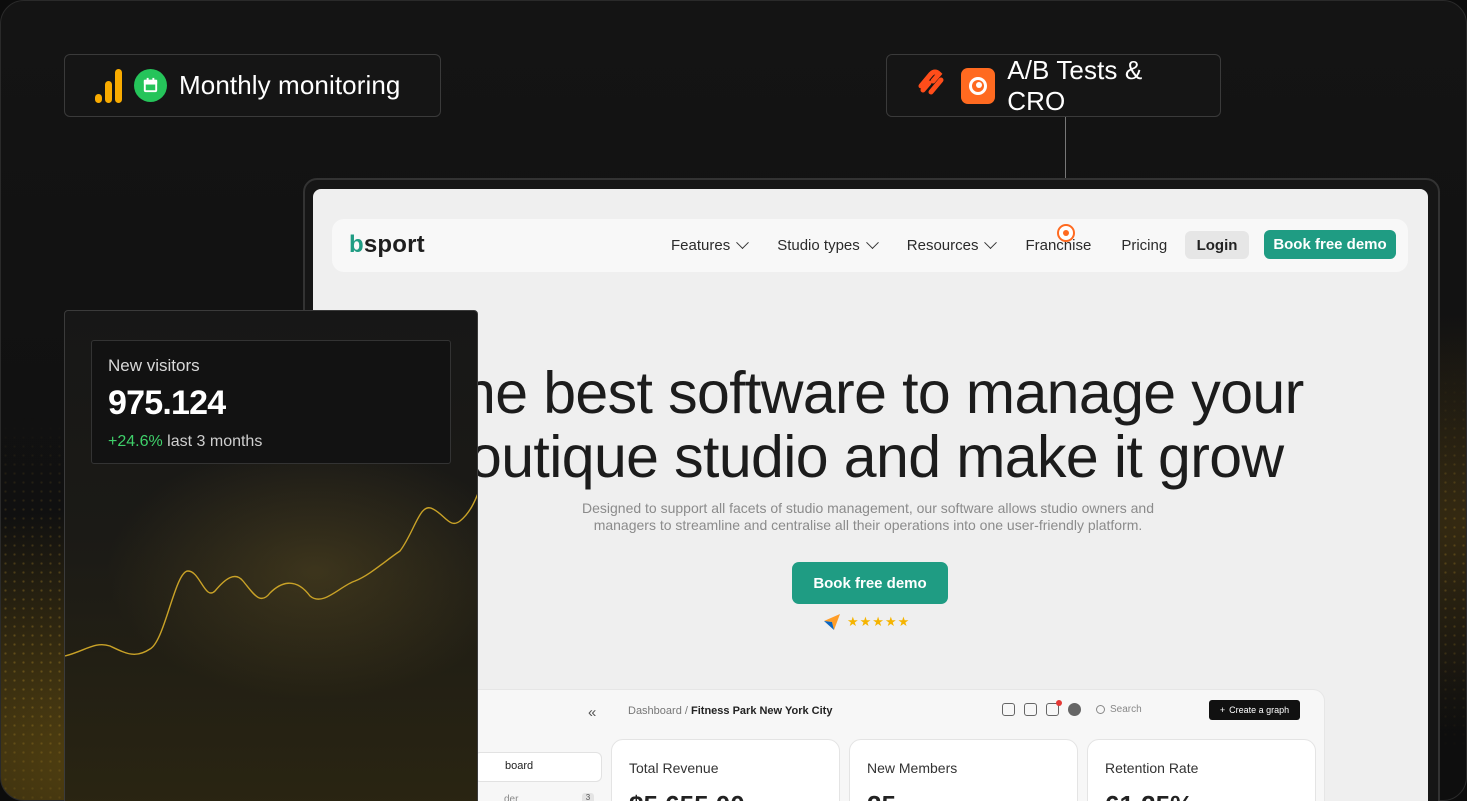 This screenshot has width=1467, height=801. Describe the element at coordinates (387, 245) in the screenshot. I see `bsport-logo: bsport` at that location.